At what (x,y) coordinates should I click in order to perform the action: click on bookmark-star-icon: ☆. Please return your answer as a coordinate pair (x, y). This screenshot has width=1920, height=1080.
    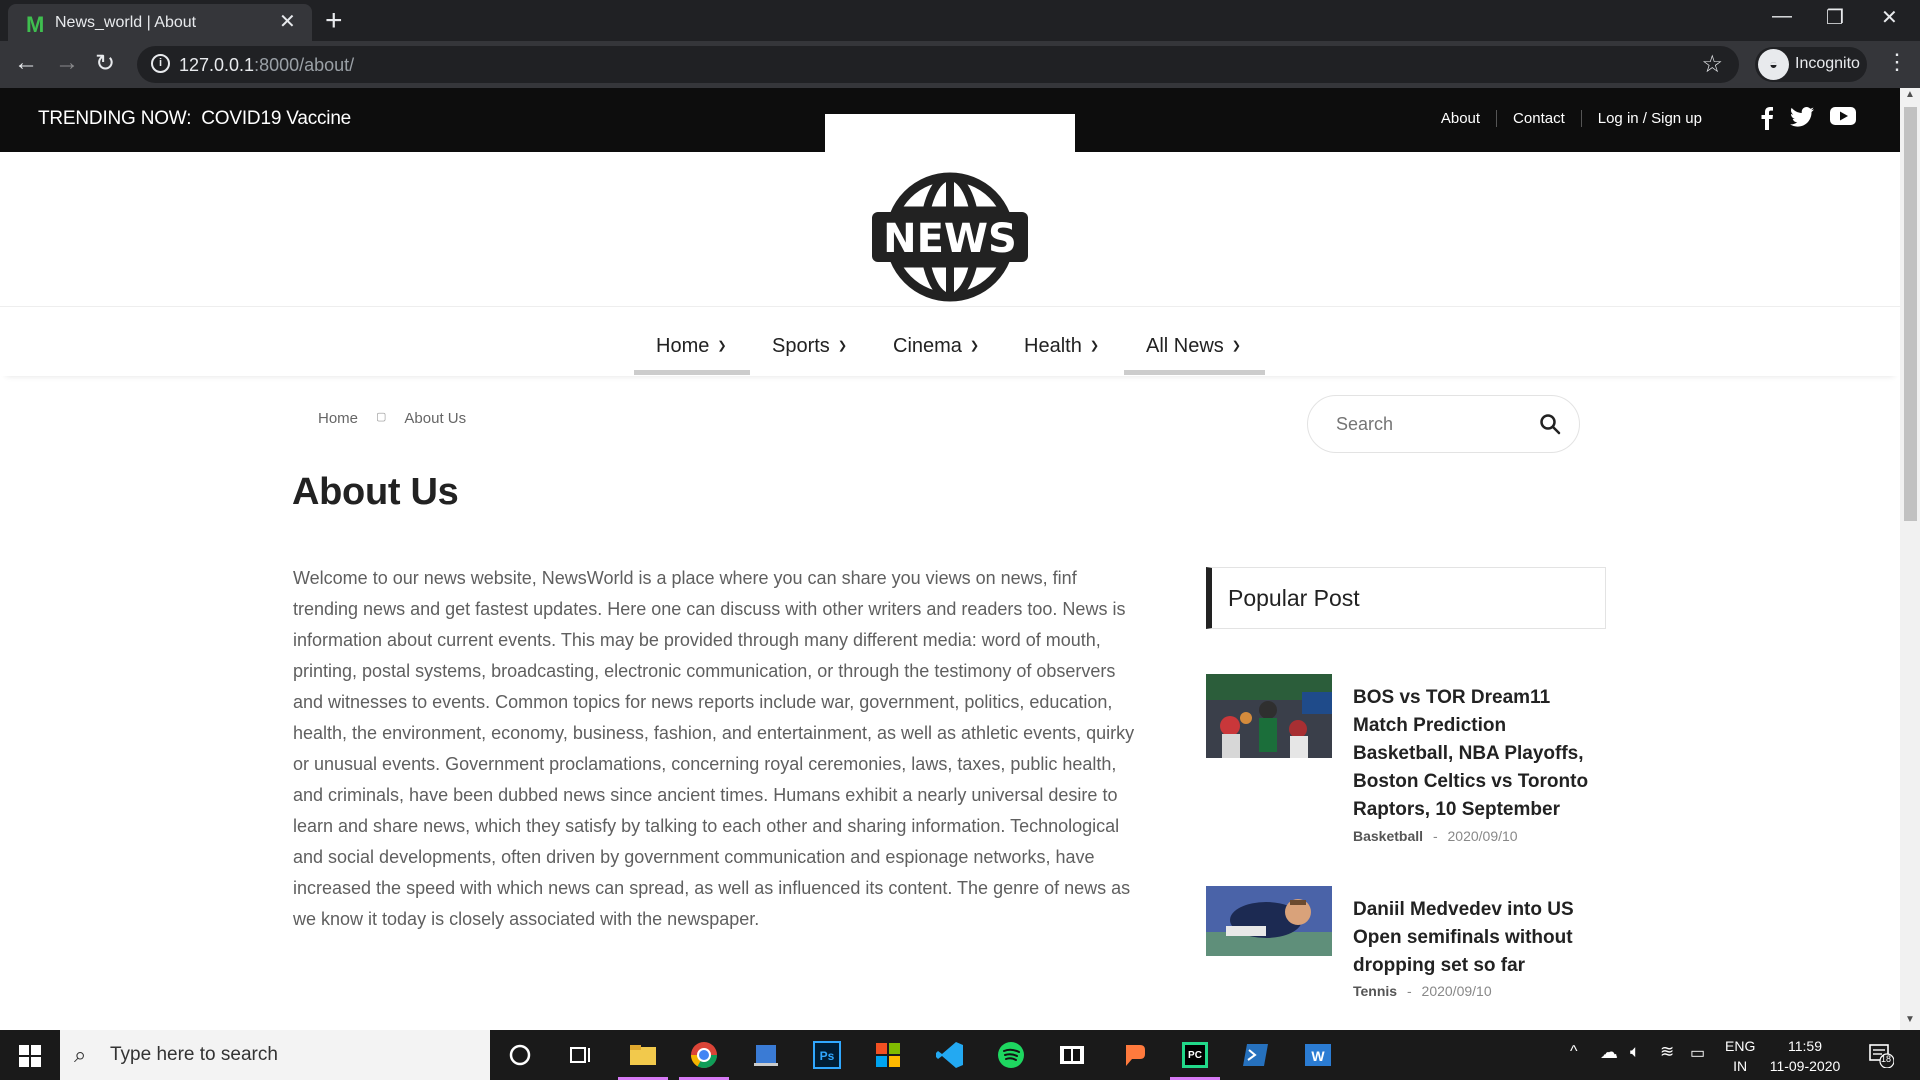
    Looking at the image, I should click on (1712, 64).